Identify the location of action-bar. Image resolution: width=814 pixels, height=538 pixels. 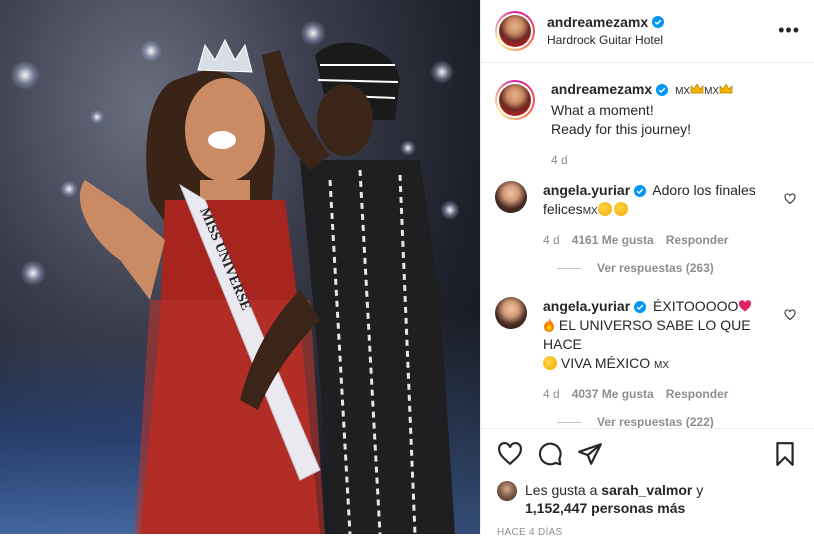
(647, 454).